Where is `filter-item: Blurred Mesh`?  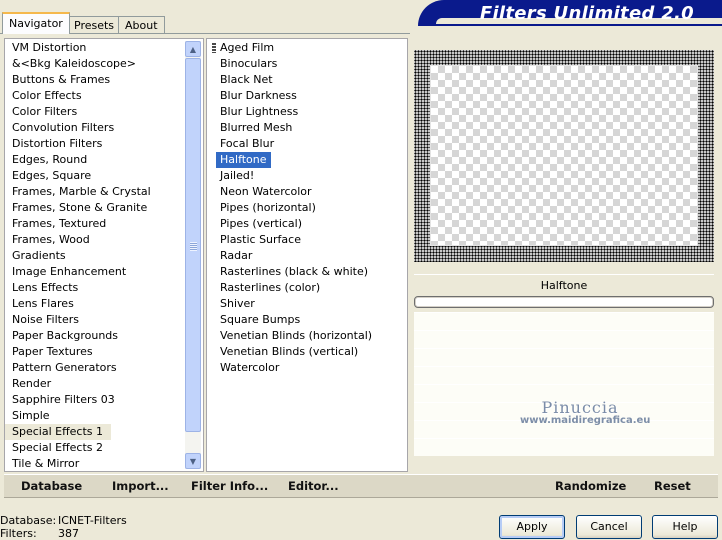 filter-item: Blurred Mesh is located at coordinates (309, 128).